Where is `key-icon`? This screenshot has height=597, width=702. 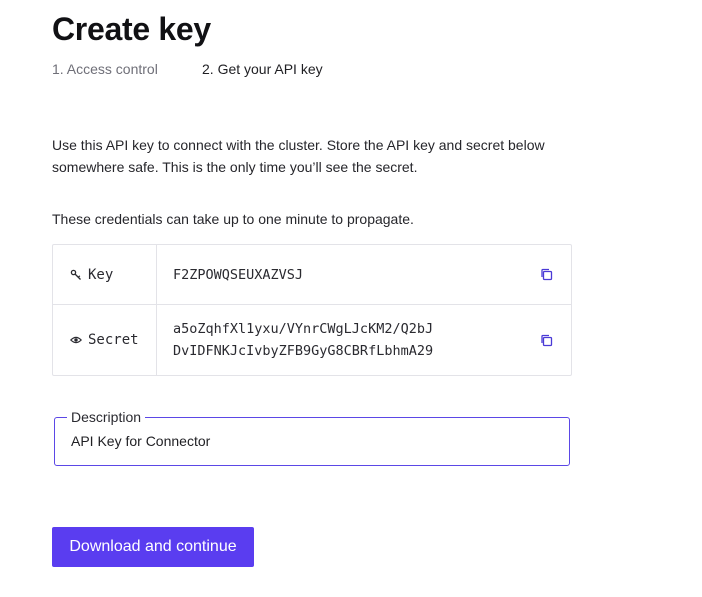
key-icon is located at coordinates (76, 275).